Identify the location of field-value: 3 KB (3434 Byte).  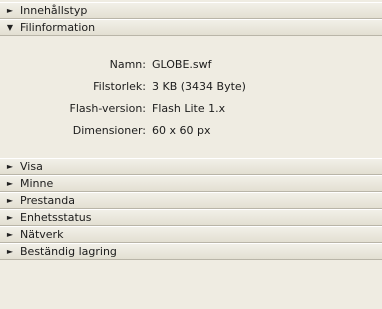
(199, 86).